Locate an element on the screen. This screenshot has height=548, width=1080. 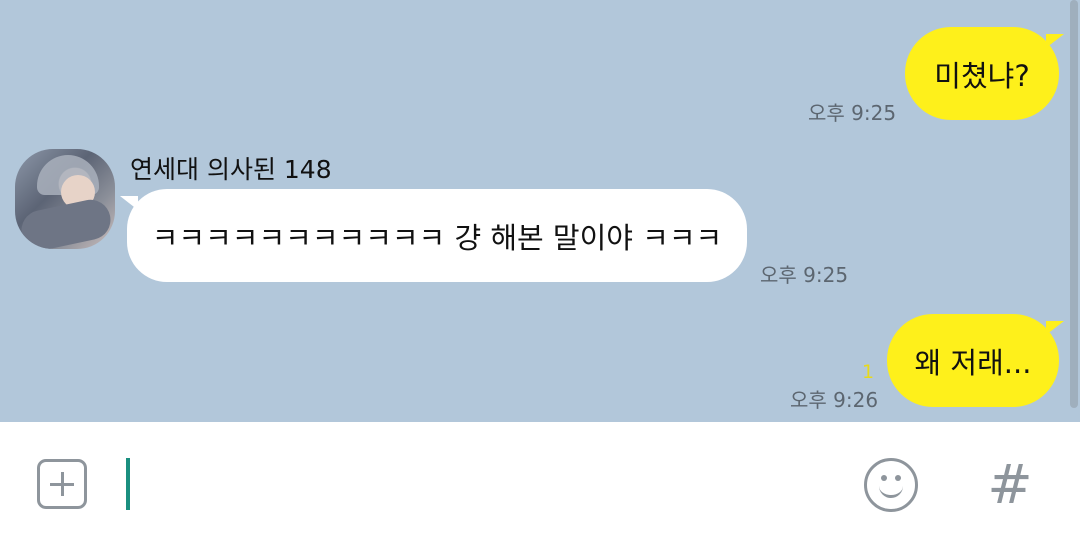
message-text: ㅋㅋㅋㅋㅋㅋㅋㅋㅋㅋㅋ 걍 해본 말이야 ㅋㅋㅋ is located at coordinates (437, 237).